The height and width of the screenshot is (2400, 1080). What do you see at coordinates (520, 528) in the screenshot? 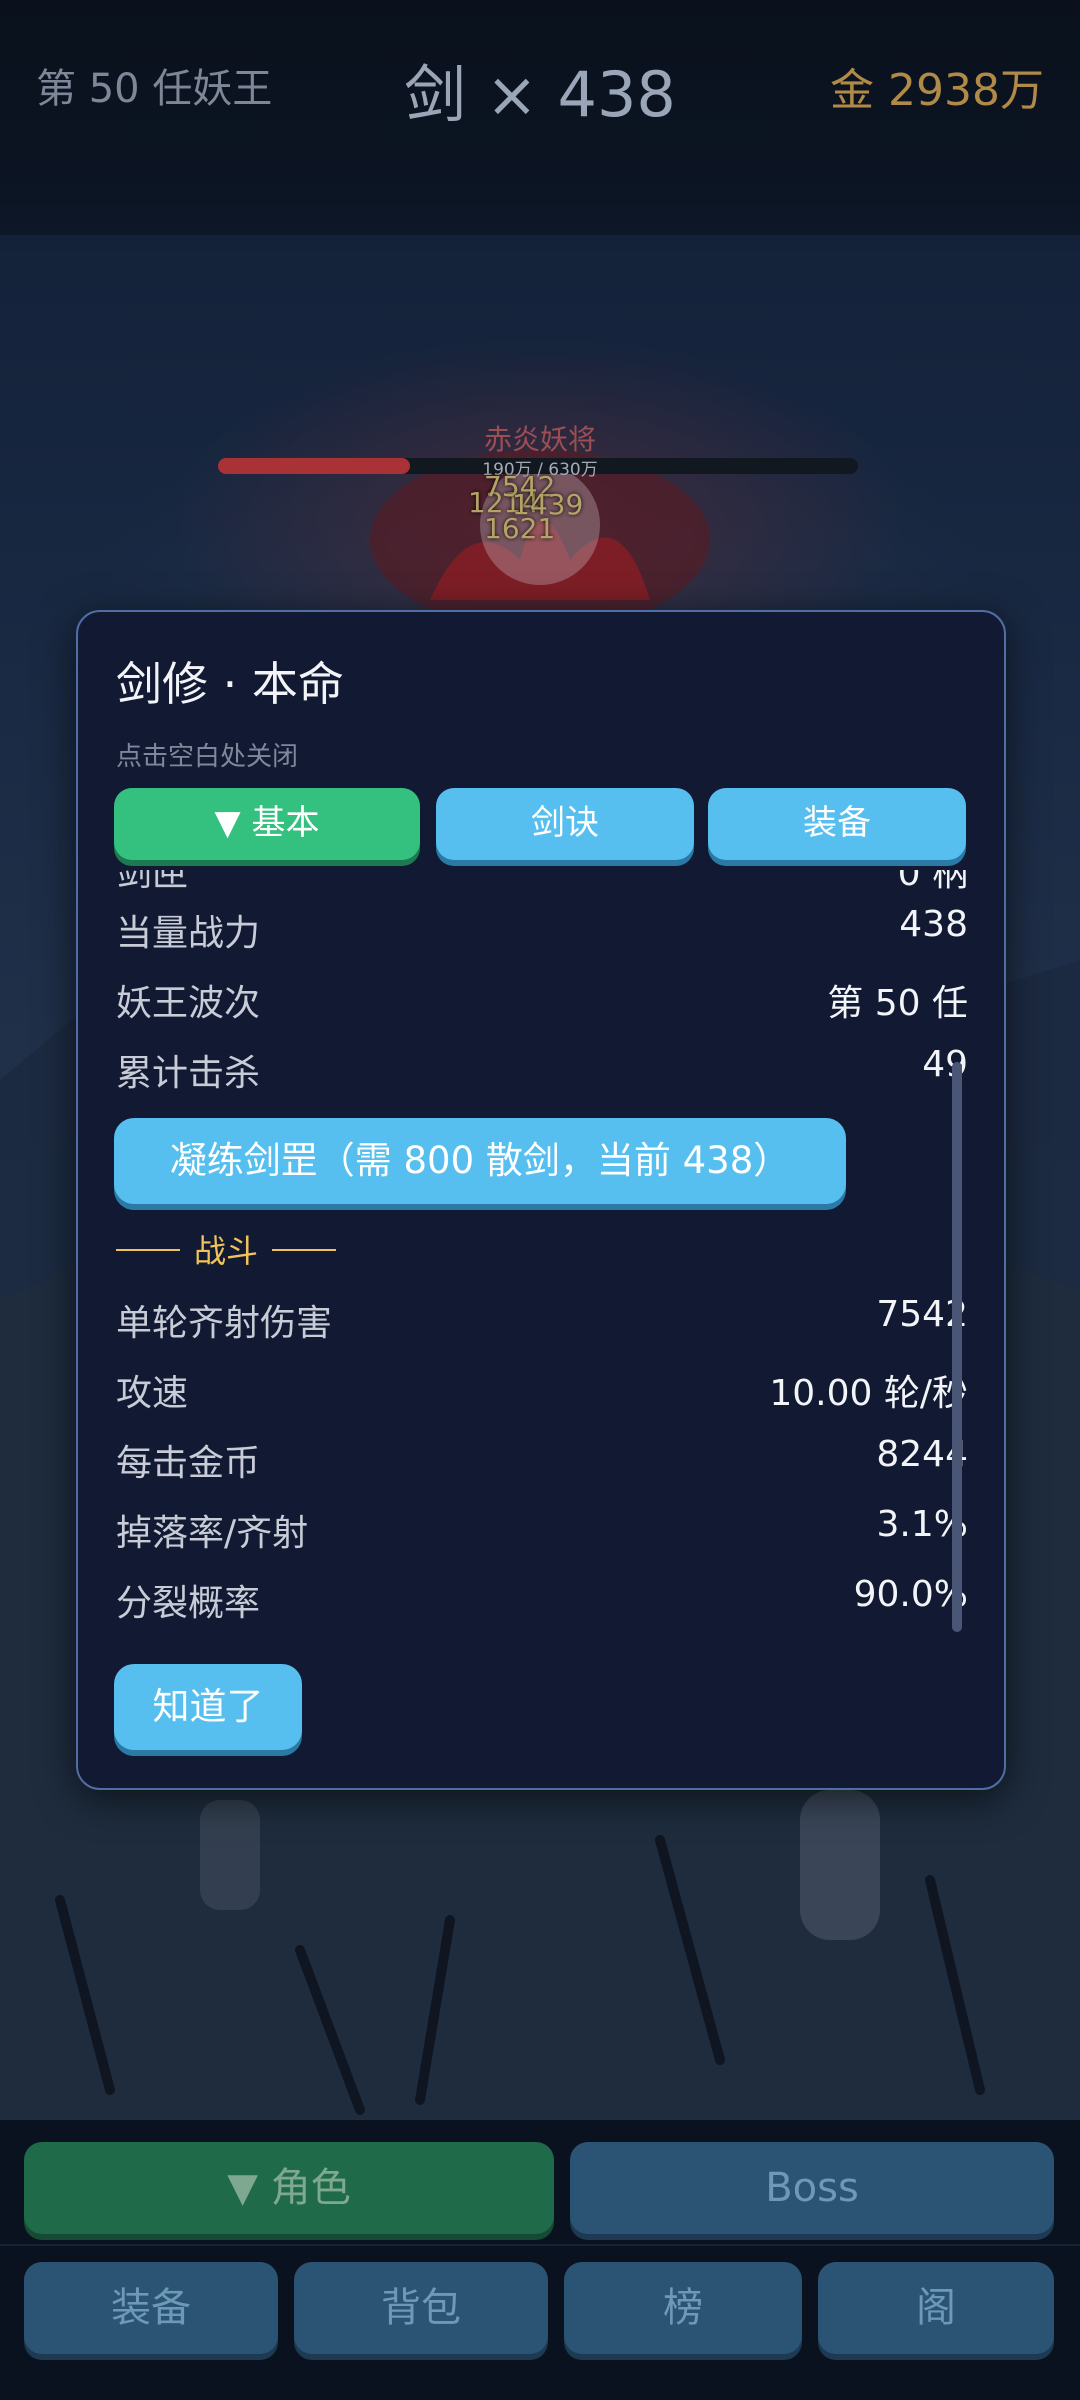
I see `damage-number: 1621` at bounding box center [520, 528].